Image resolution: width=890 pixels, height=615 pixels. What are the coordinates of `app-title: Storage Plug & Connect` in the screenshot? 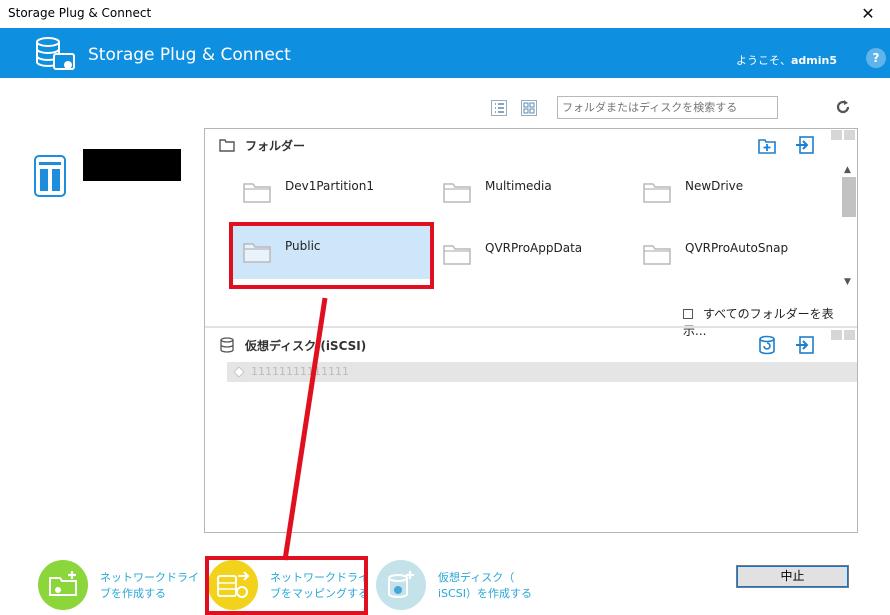 It's located at (189, 55).